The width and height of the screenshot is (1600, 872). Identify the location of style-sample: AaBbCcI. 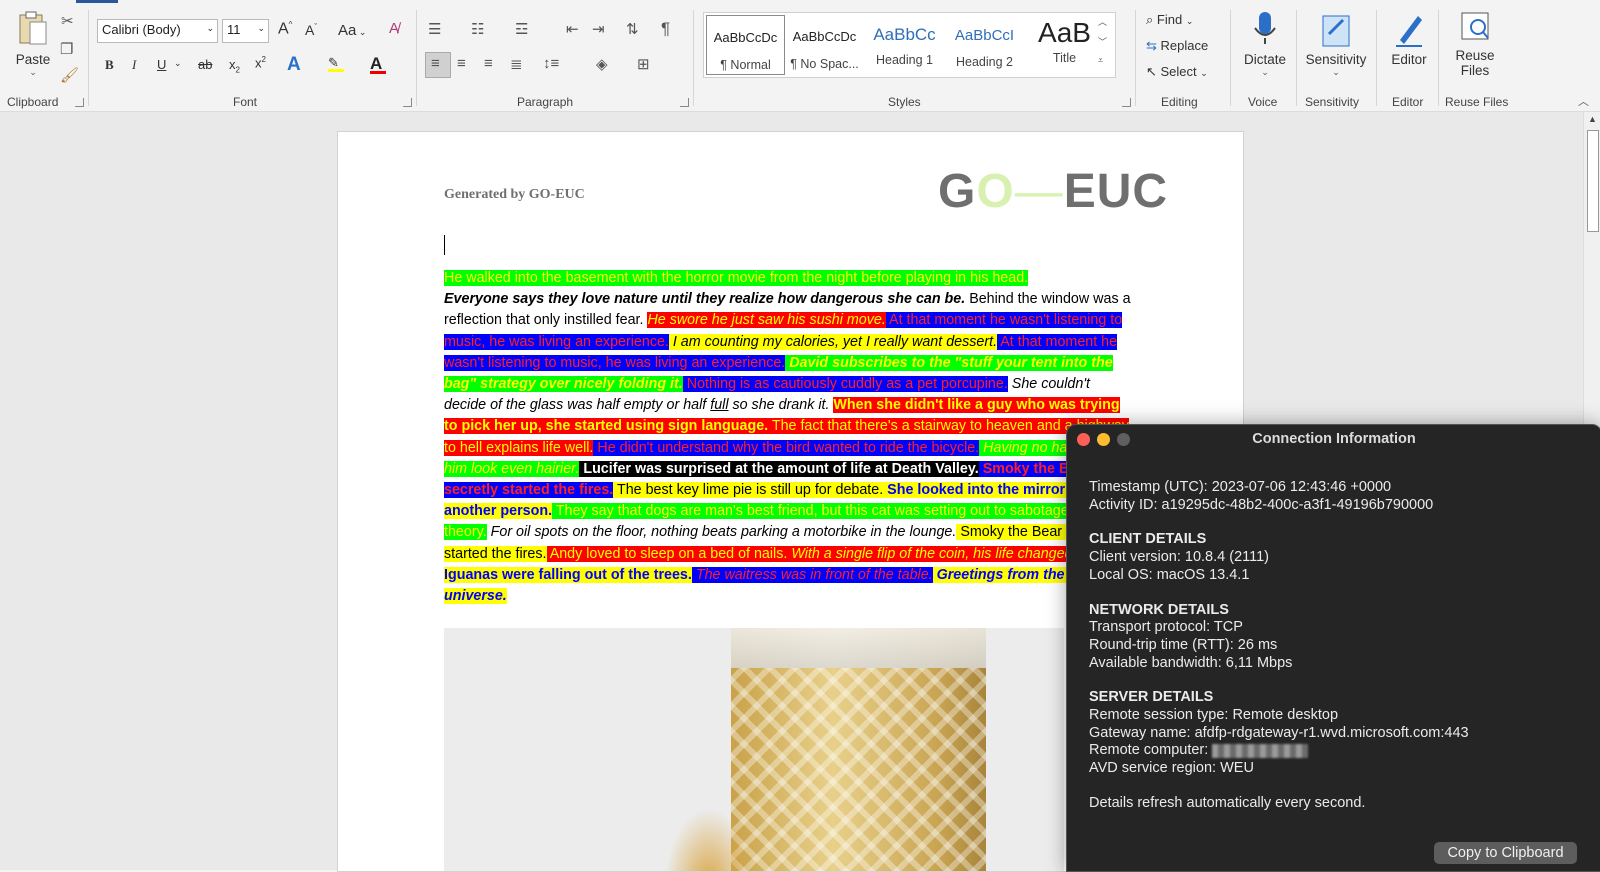
(984, 35).